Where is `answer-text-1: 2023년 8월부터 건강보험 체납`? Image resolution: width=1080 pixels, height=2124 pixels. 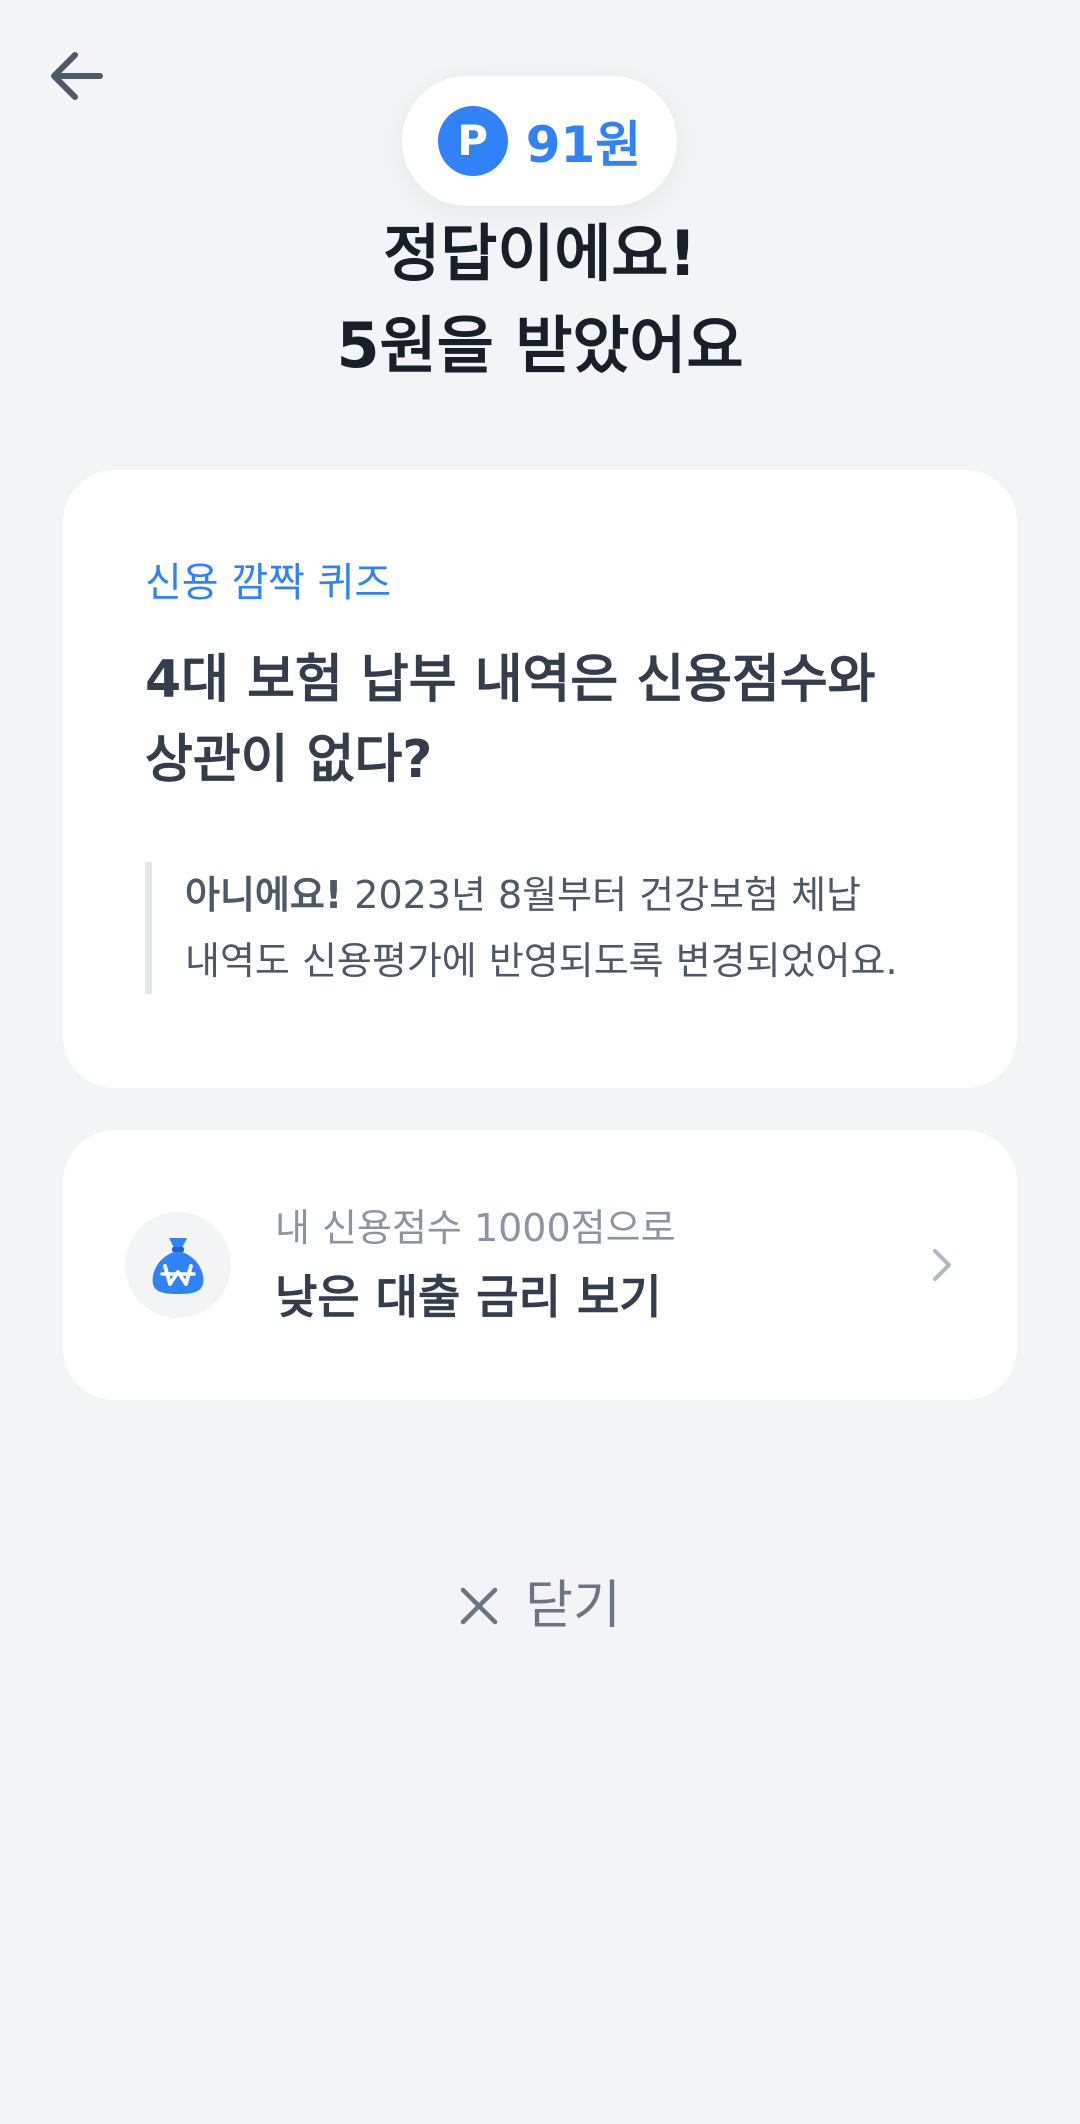 answer-text-1: 2023년 8월부터 건강보험 체납 is located at coordinates (607, 895).